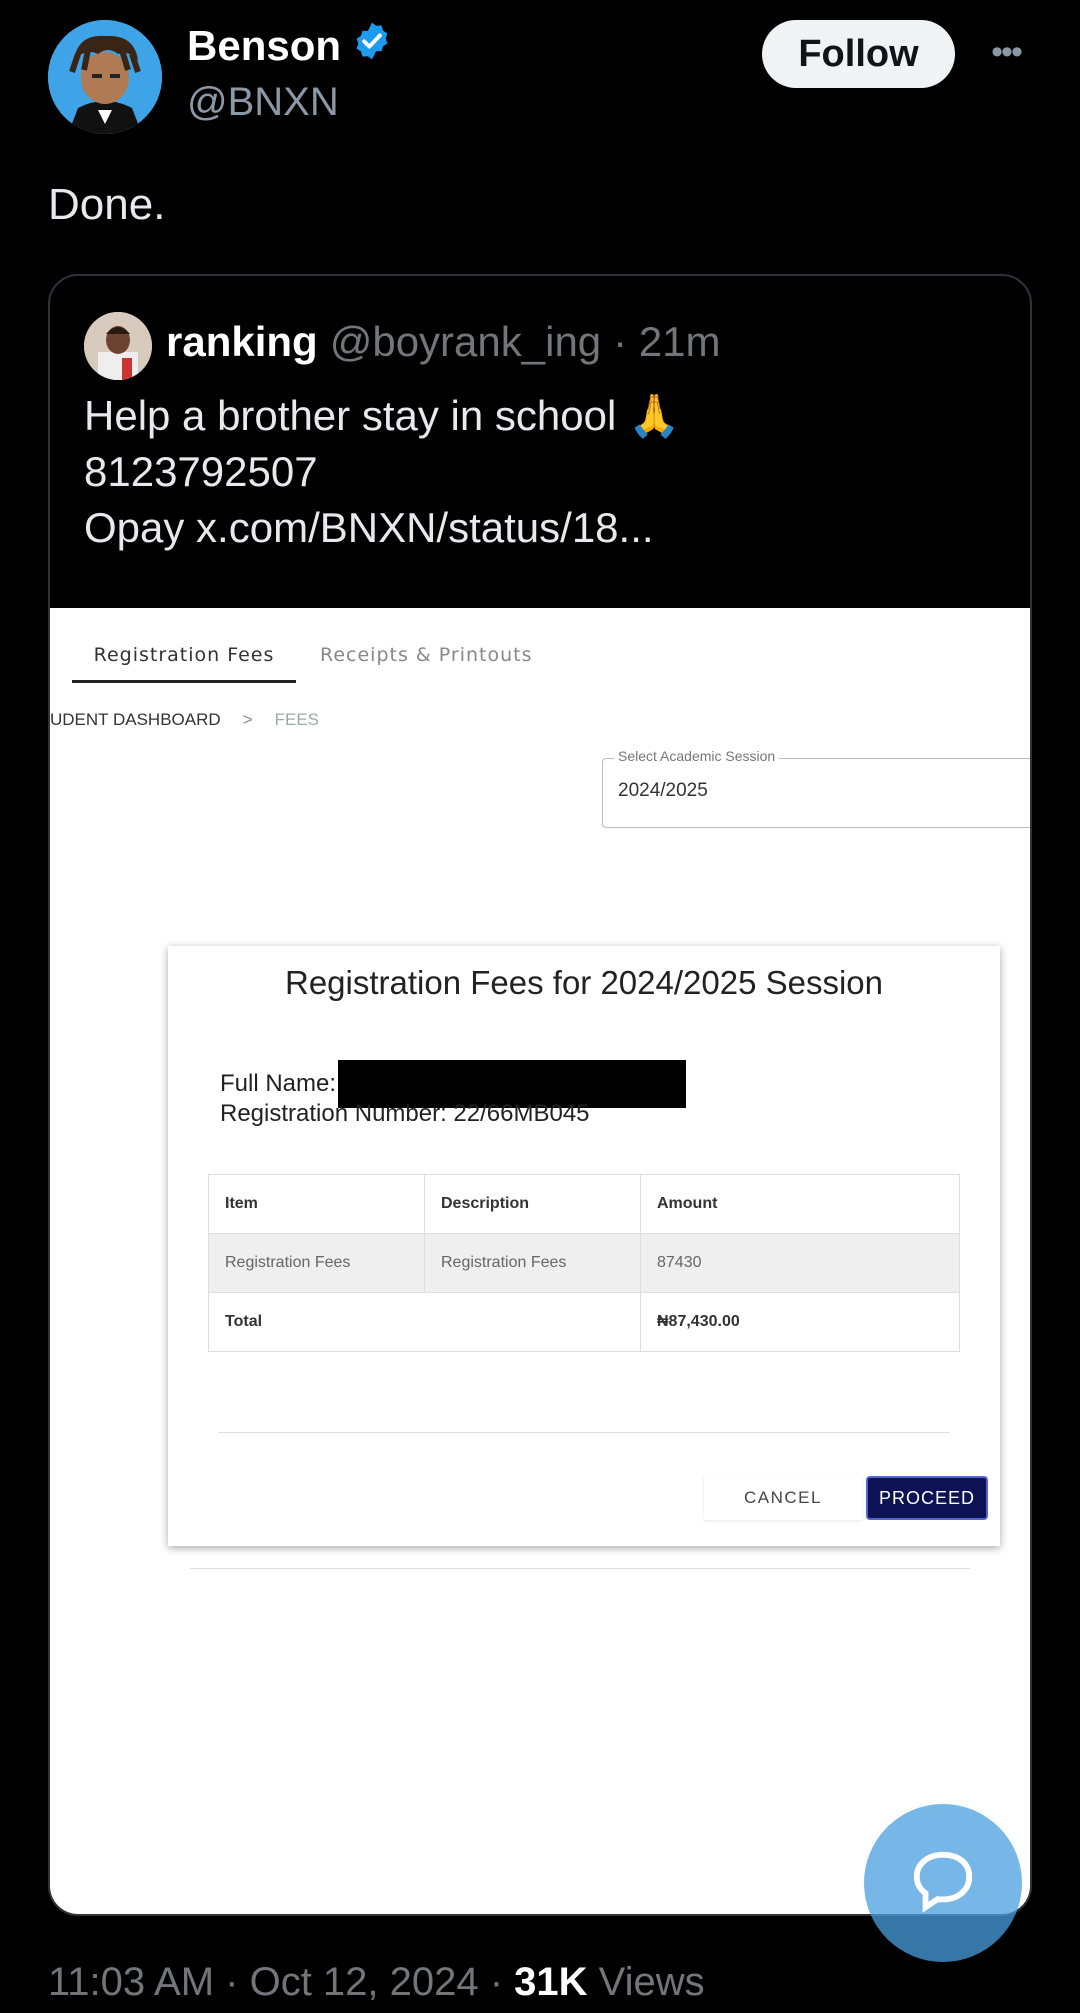  I want to click on quoted-text-line-1: Help a brother stay in school 🙏, so click(382, 415).